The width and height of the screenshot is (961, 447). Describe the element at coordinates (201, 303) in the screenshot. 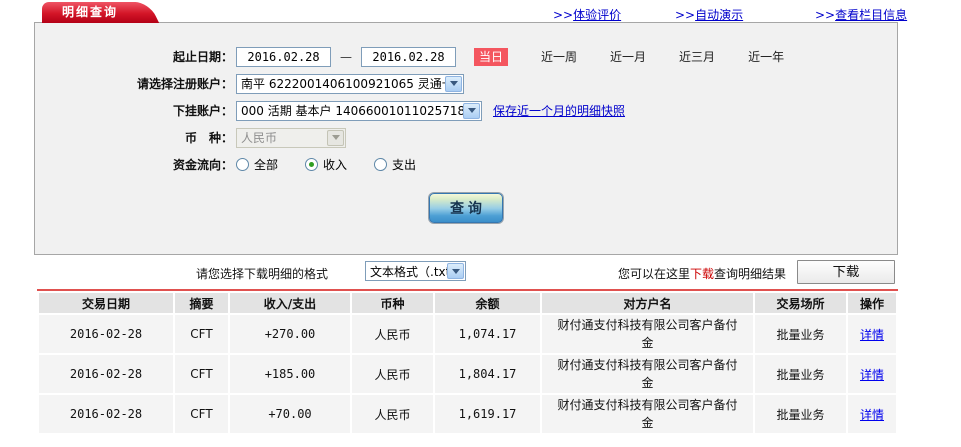

I see `col-summary: 摘要` at that location.